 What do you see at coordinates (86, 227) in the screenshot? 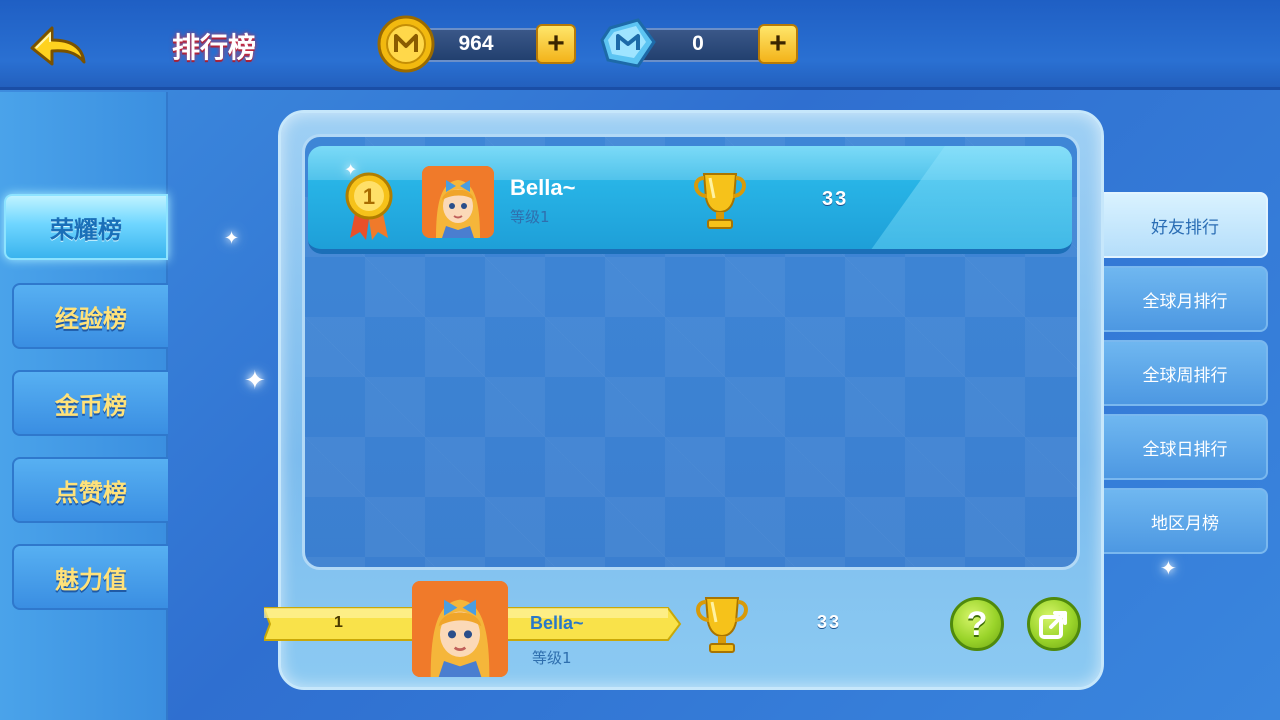
I see `tab-honor-ranking: 荣耀榜` at bounding box center [86, 227].